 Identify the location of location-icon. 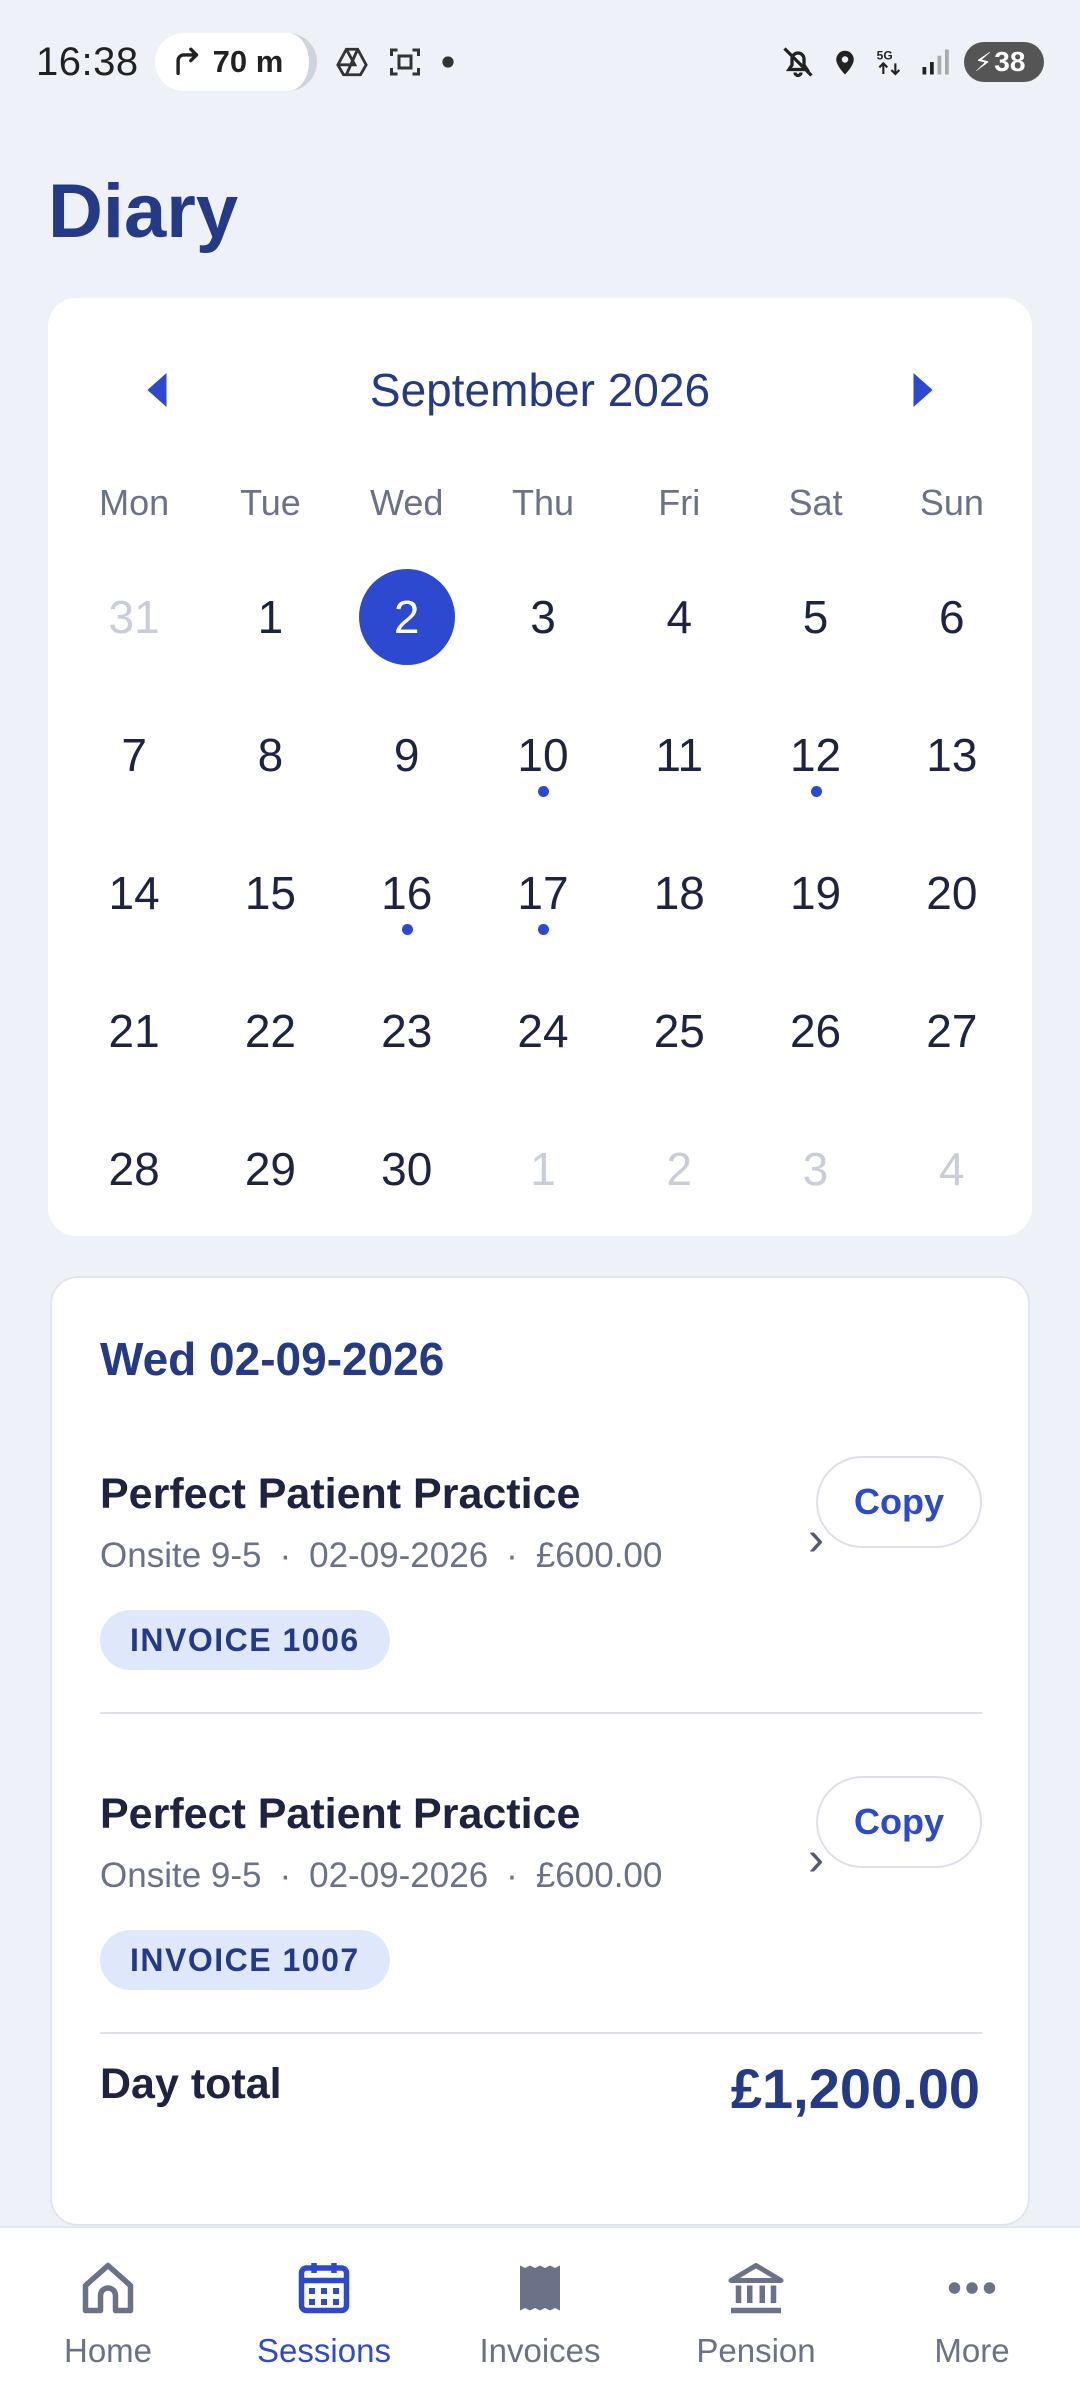
(845, 62).